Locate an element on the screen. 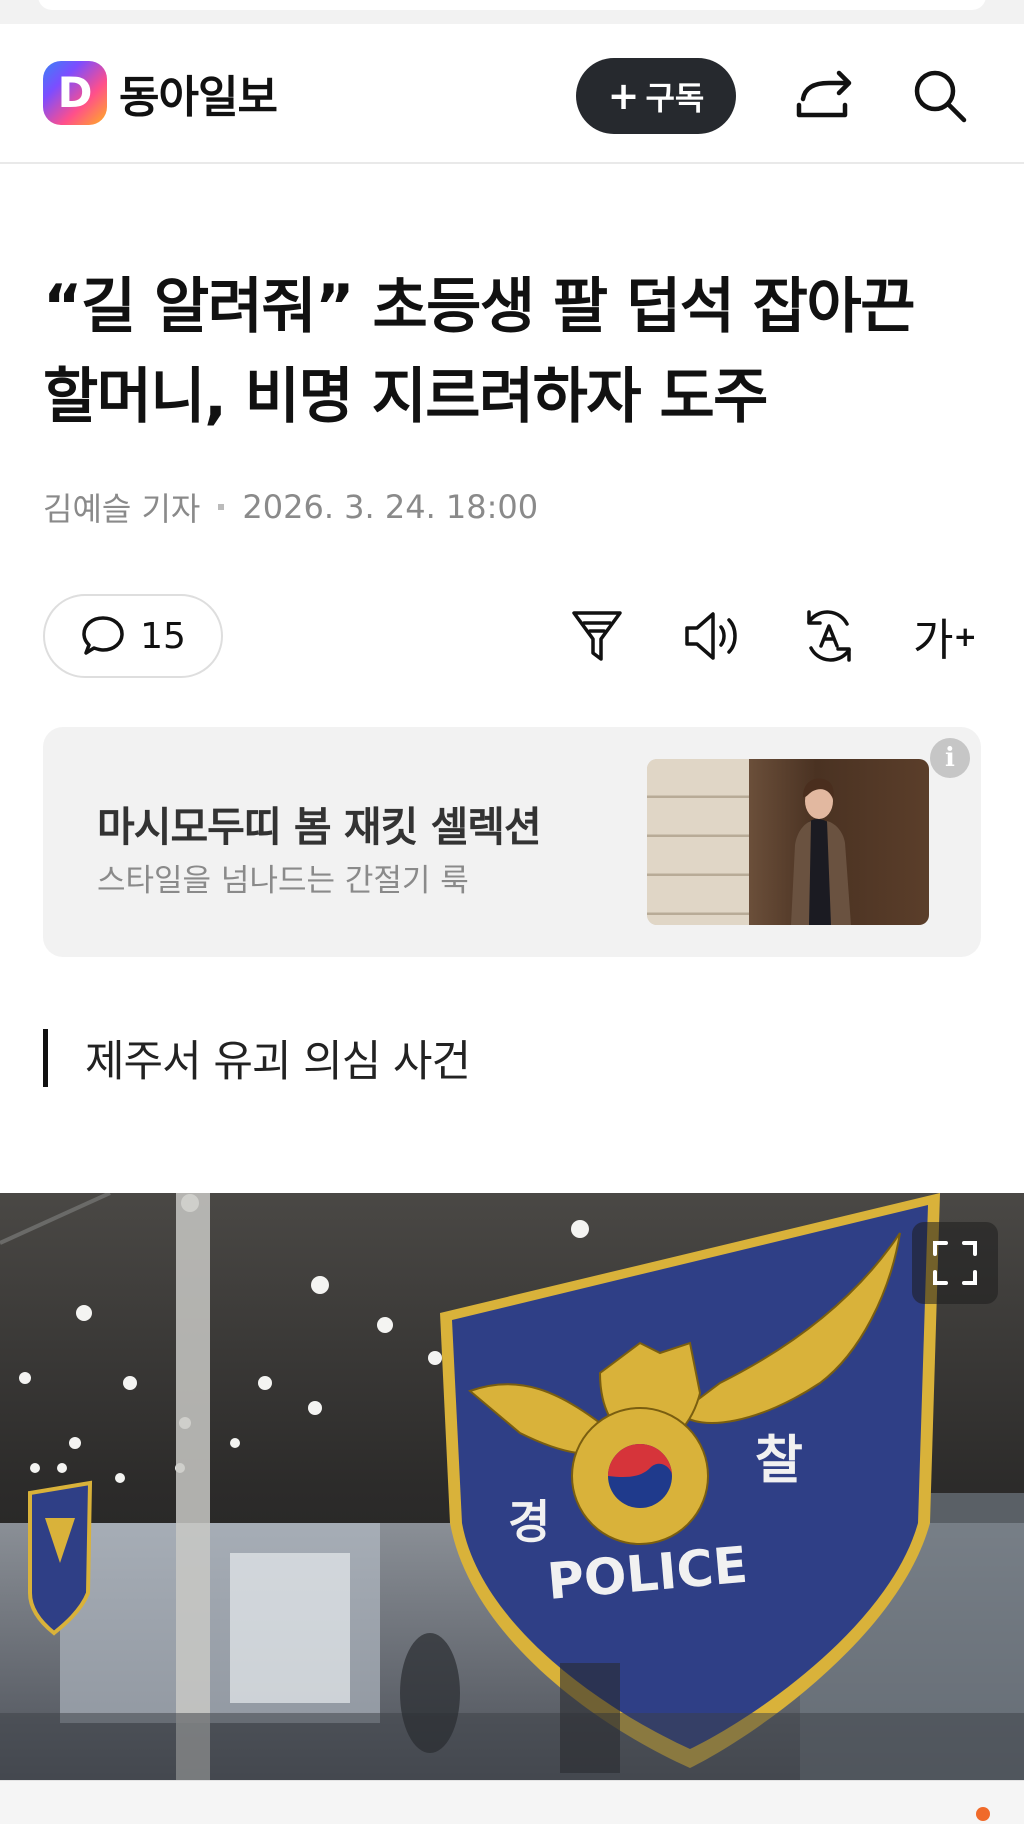  brand-logo: D 동아일보 is located at coordinates (160, 93).